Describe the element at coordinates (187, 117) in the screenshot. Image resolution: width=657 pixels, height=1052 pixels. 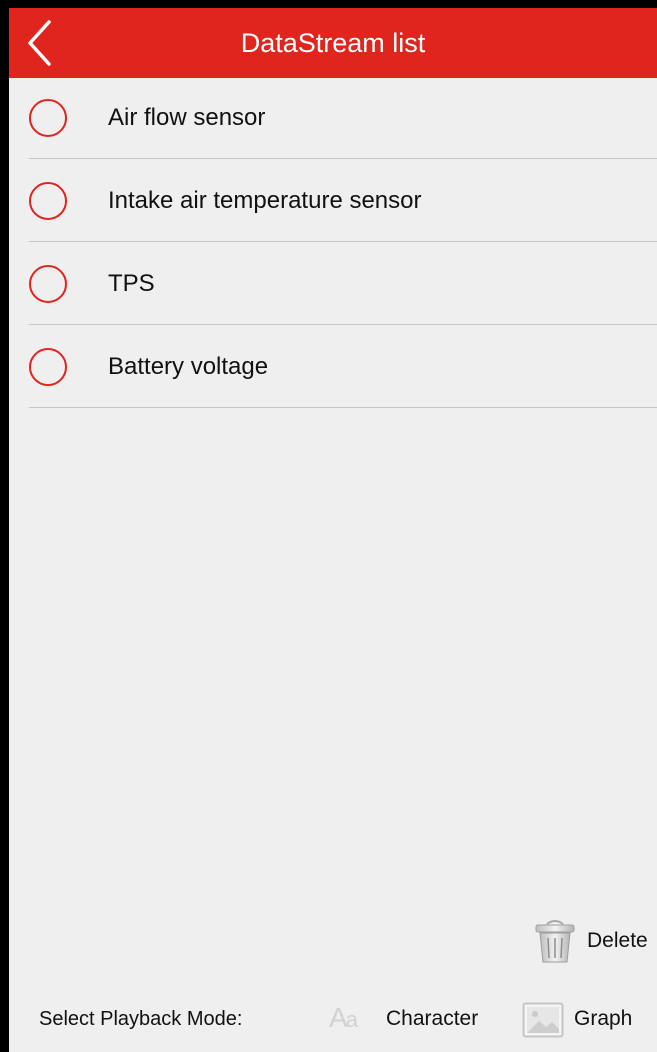
I see `list-item-label: Air flow sensor` at that location.